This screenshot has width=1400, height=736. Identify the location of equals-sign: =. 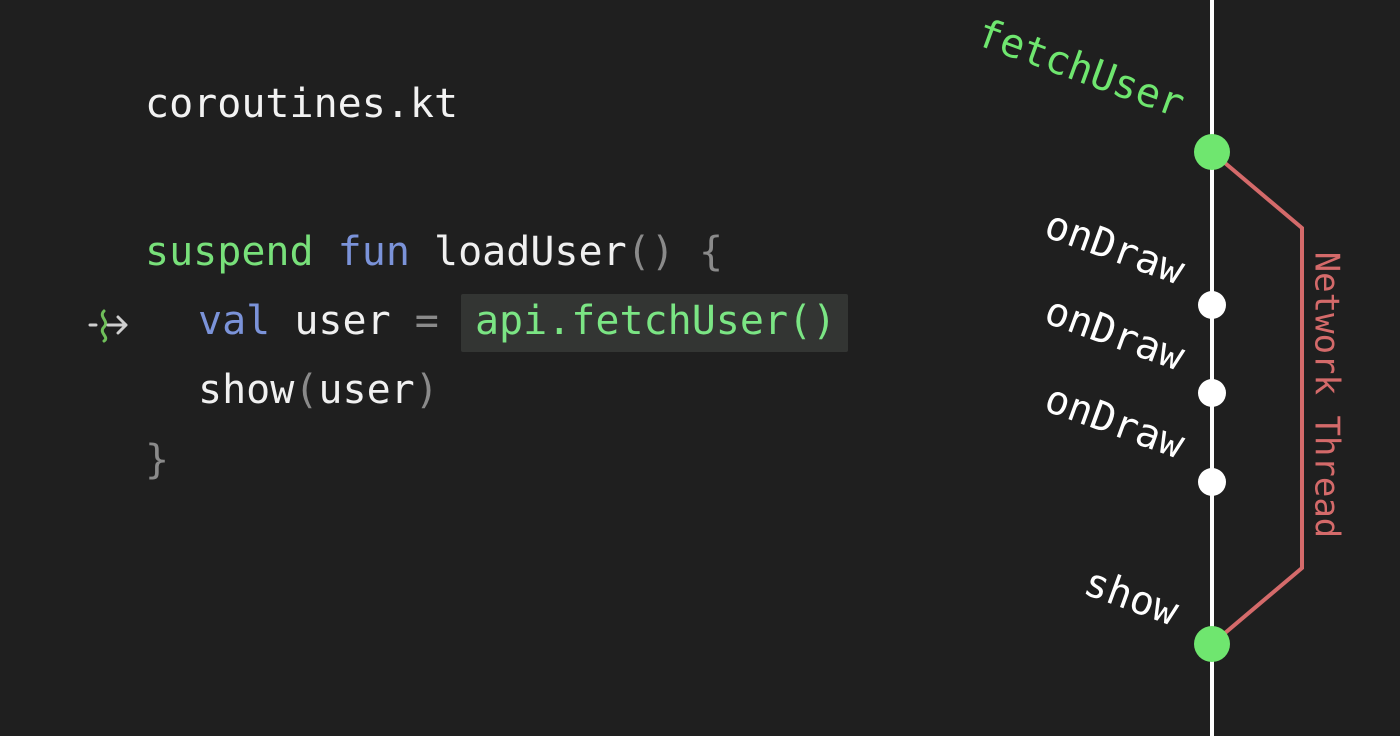
(426, 321).